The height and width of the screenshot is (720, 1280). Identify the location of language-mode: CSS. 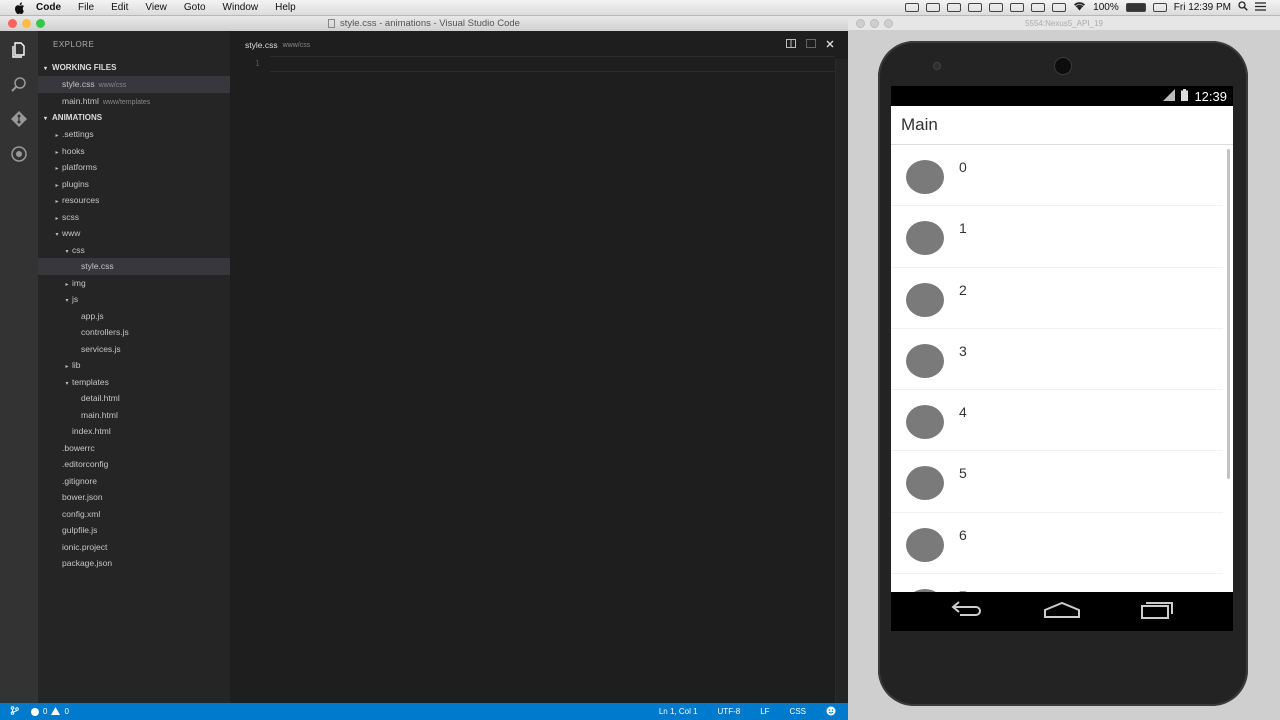
(798, 711).